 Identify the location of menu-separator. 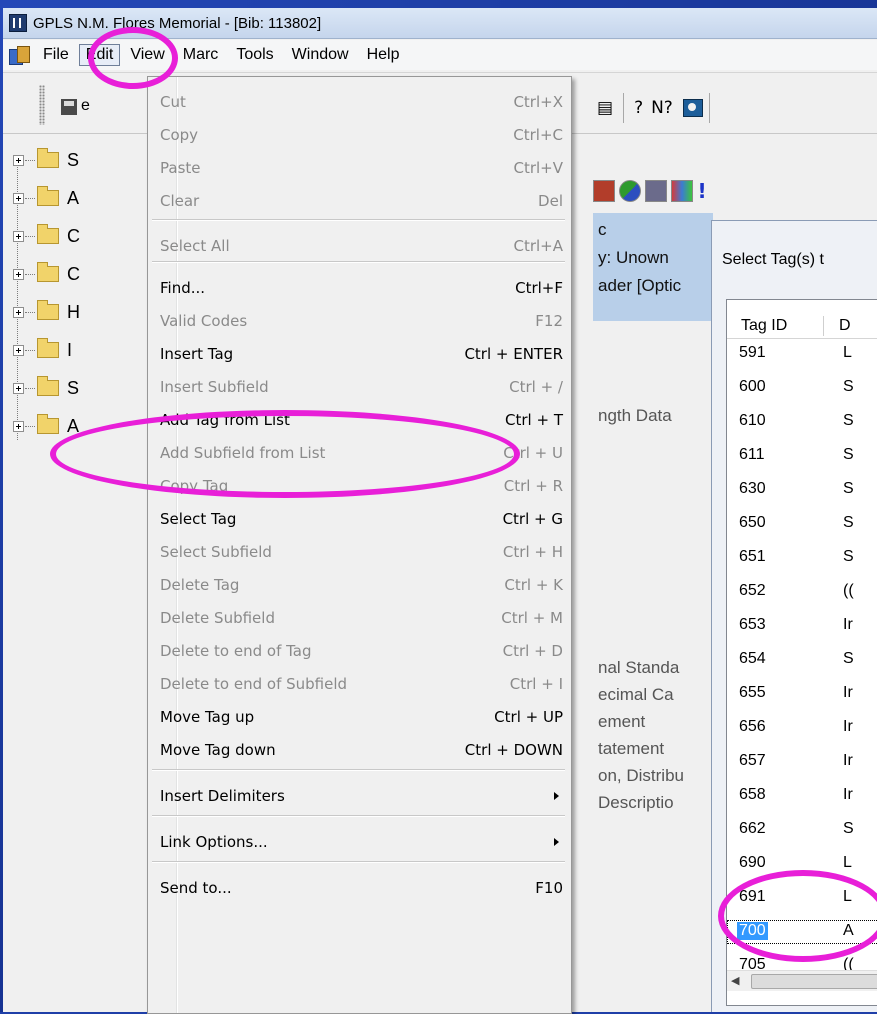
(358, 220).